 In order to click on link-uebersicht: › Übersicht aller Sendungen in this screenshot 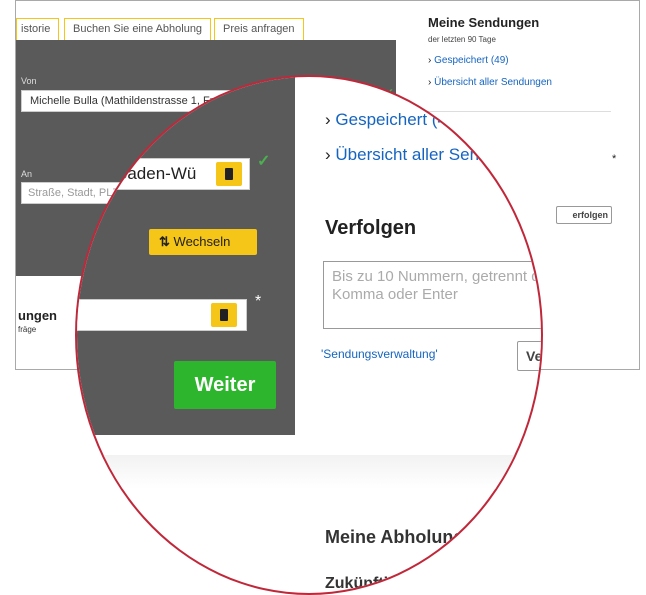, I will do `click(490, 82)`.